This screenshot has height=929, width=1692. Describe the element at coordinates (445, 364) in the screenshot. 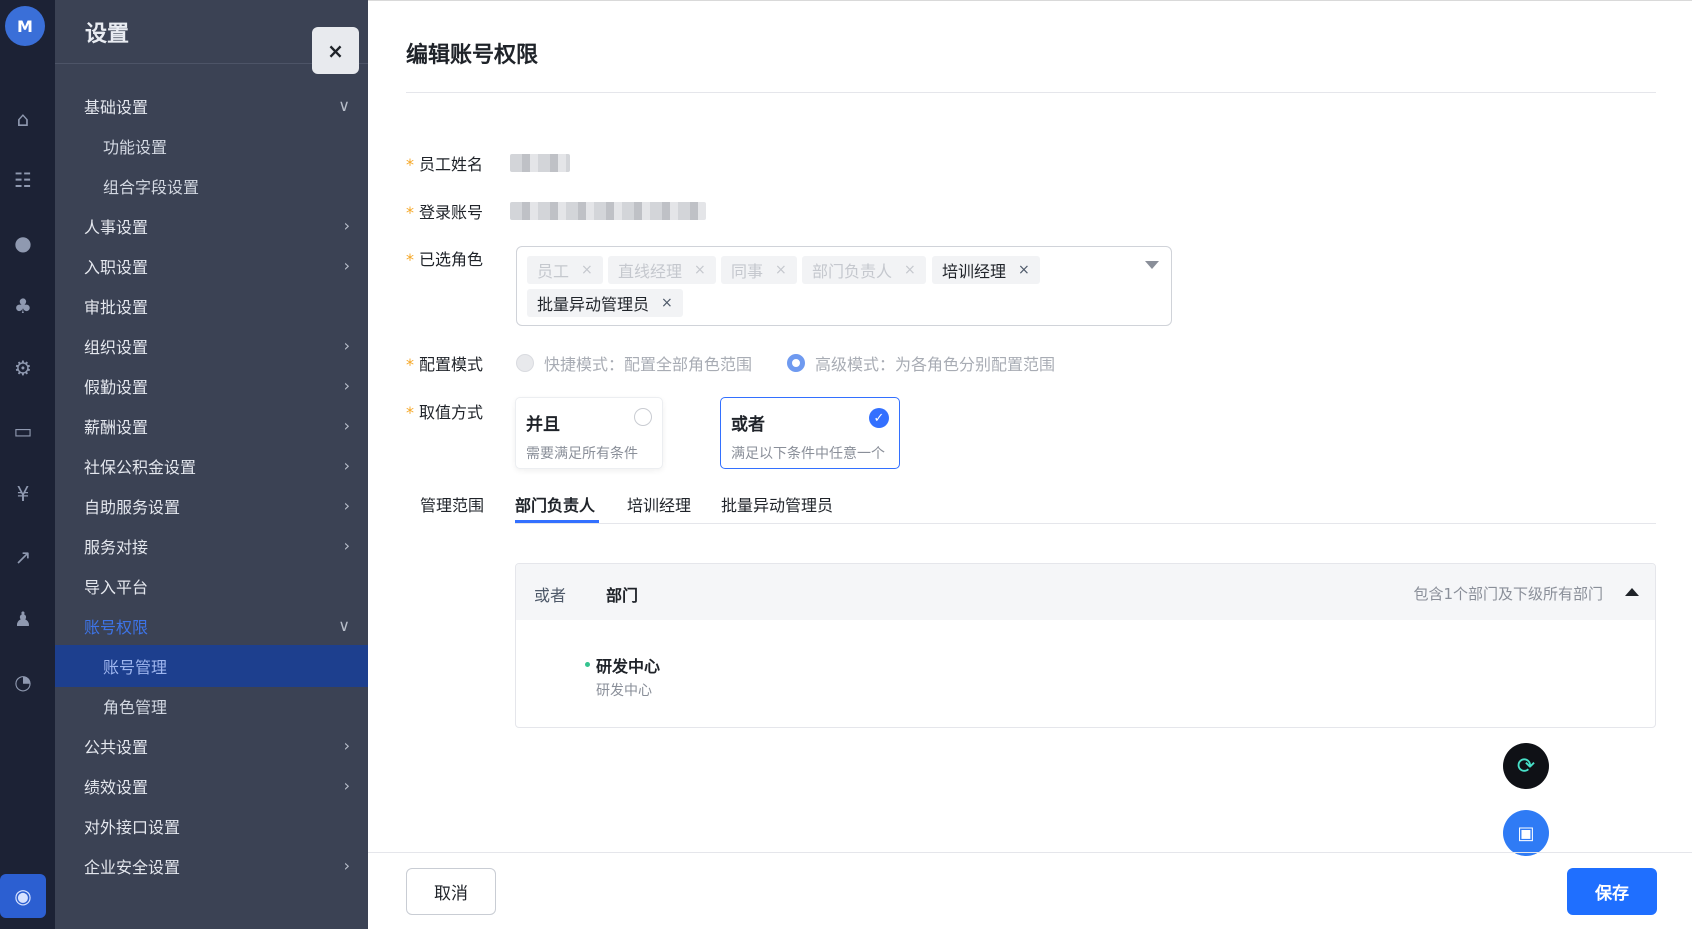

I see `config-mode-label: * 配置模式` at that location.